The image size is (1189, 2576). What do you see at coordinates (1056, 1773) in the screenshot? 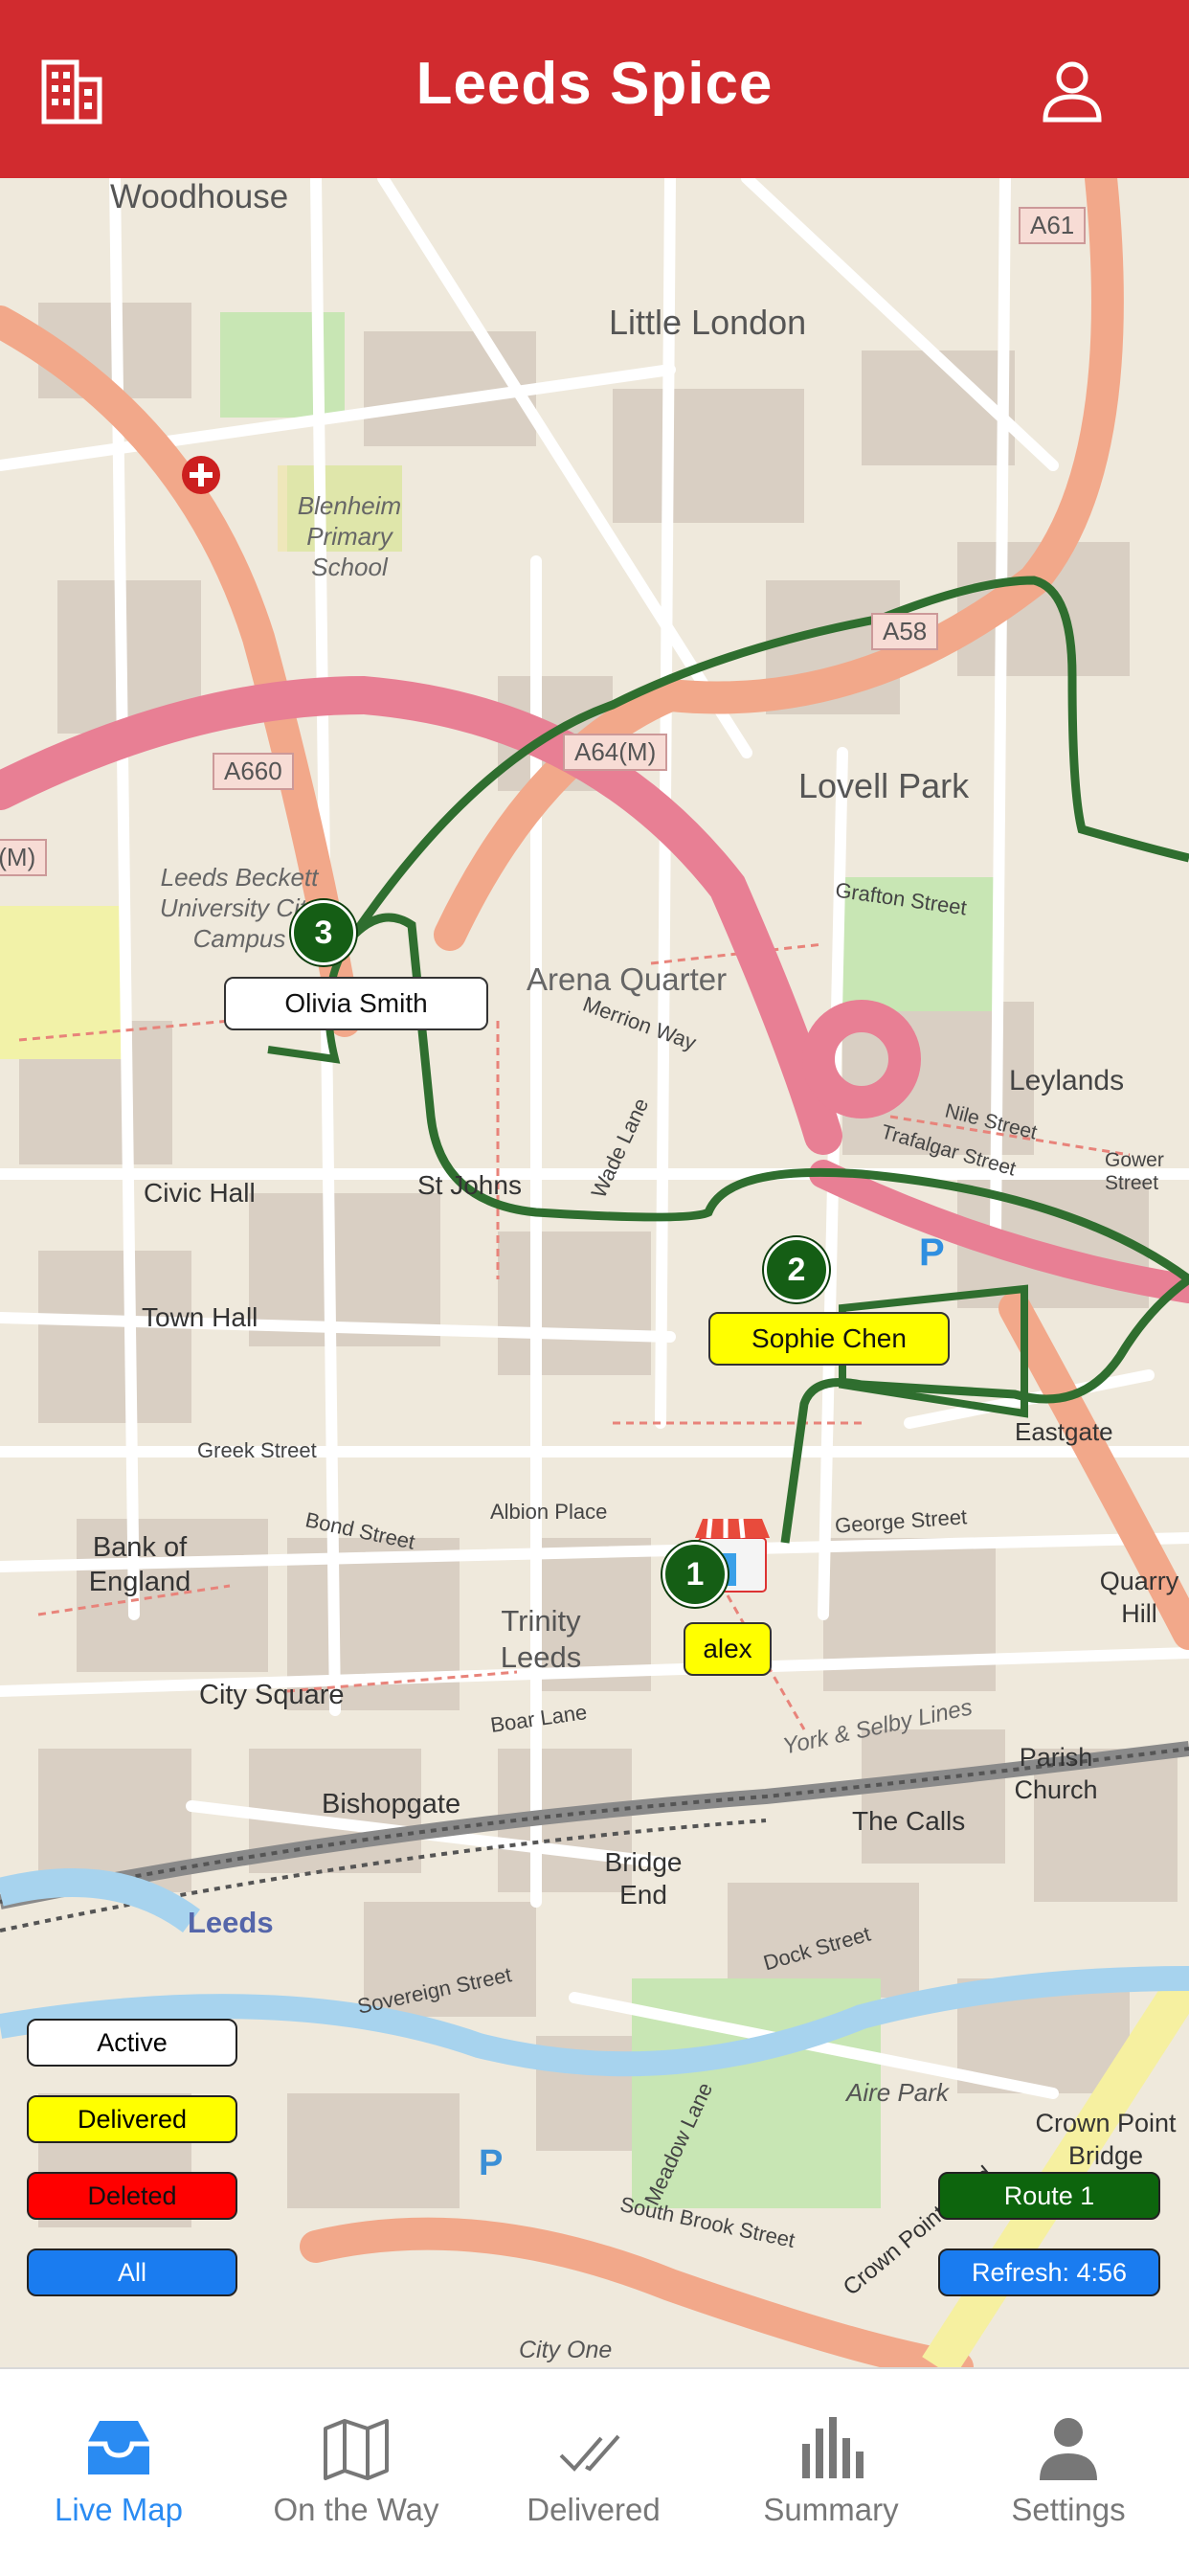
I see `place-label: Parish Church` at bounding box center [1056, 1773].